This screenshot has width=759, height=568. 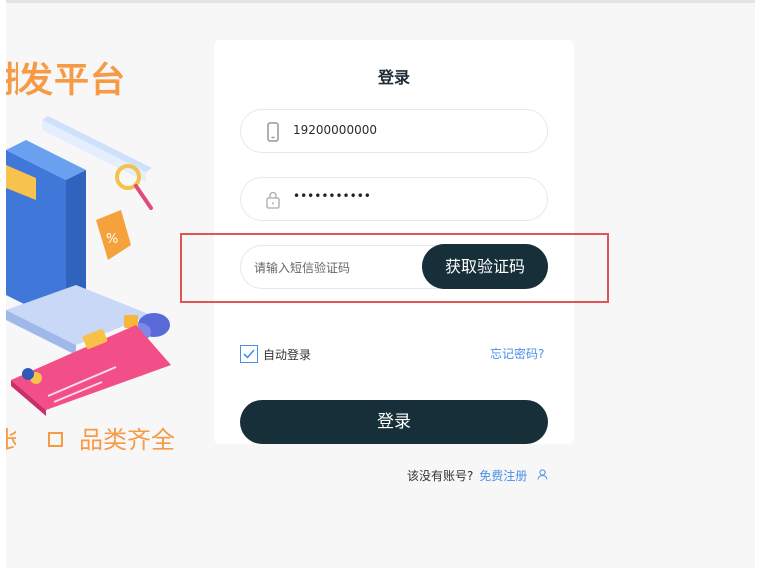 What do you see at coordinates (394, 199) in the screenshot?
I see `password-field: •••••••••••` at bounding box center [394, 199].